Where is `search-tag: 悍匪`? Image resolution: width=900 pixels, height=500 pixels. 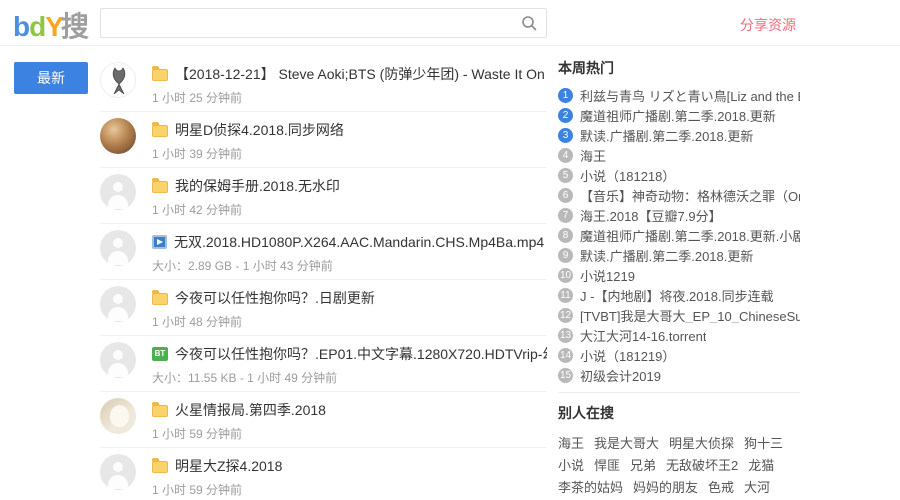
search-tag: 悍匪 is located at coordinates (607, 466).